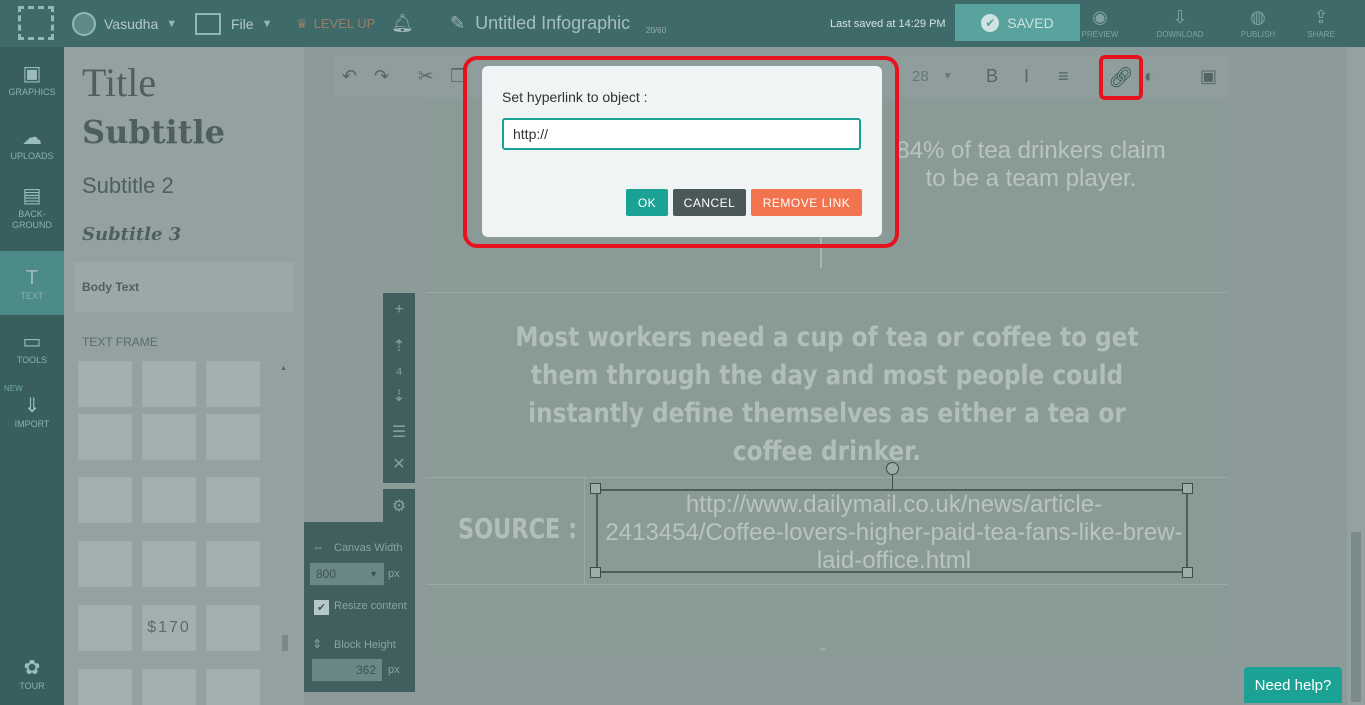 Image resolution: width=1365 pixels, height=705 pixels. What do you see at coordinates (541, 23) in the screenshot?
I see `doc-title-field: ✎ Untitled Infographic` at bounding box center [541, 23].